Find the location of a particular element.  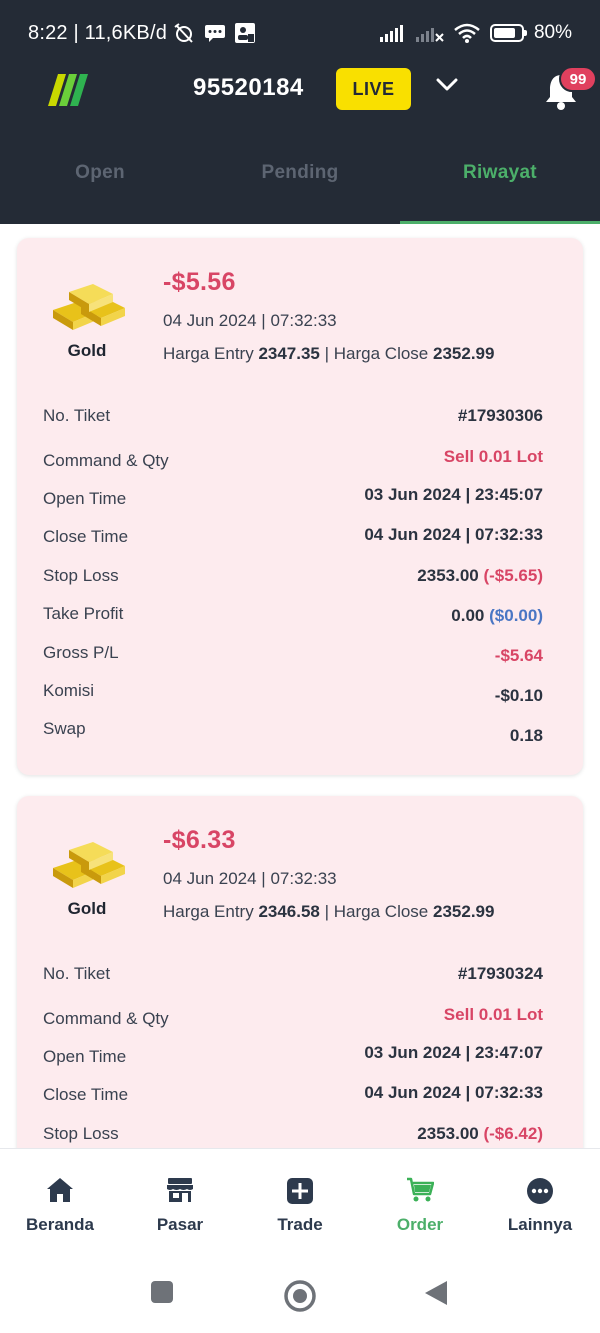

entry-price: 2347.35 is located at coordinates (289, 353).